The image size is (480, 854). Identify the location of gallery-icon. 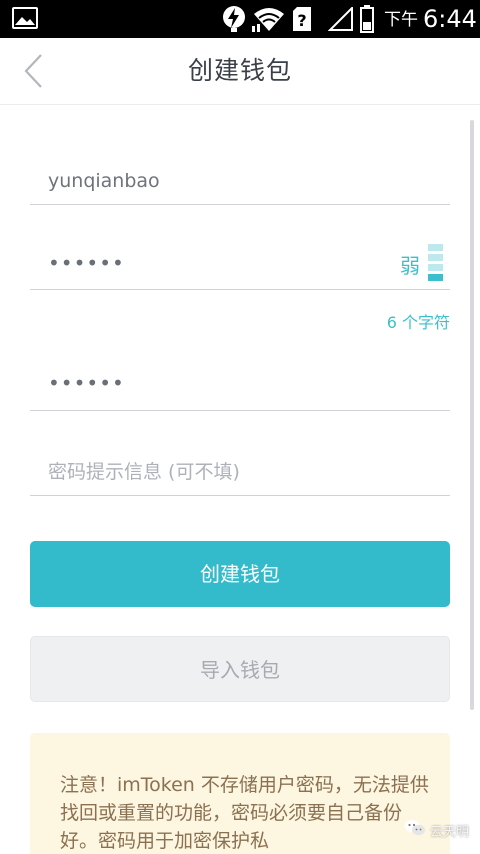
(25, 18).